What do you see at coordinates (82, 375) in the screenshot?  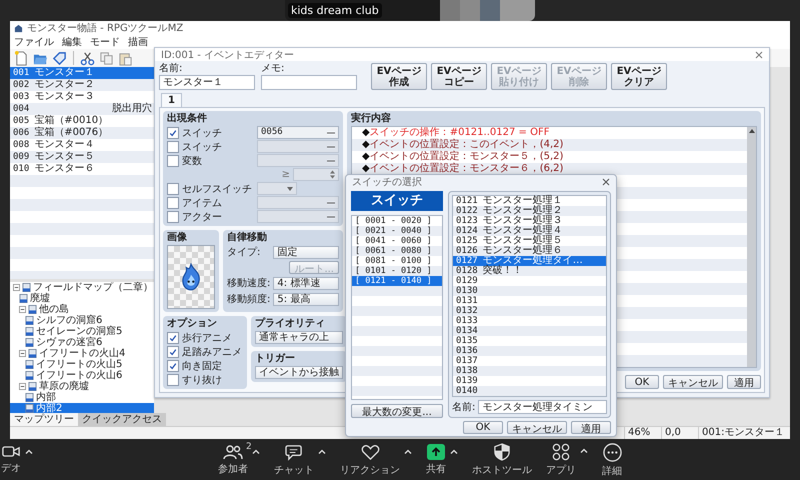 I see `tree-item: イフリートの火山6` at bounding box center [82, 375].